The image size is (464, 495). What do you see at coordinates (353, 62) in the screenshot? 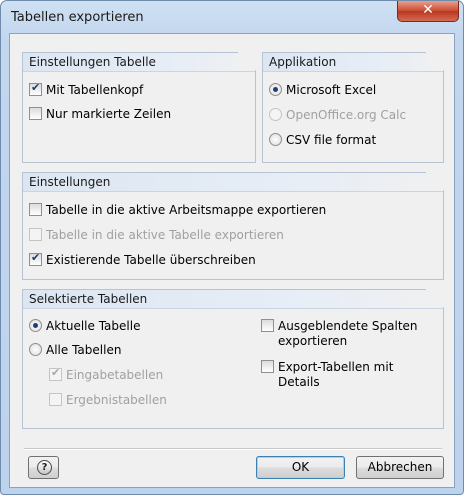
I see `group-header: Applikation` at bounding box center [353, 62].